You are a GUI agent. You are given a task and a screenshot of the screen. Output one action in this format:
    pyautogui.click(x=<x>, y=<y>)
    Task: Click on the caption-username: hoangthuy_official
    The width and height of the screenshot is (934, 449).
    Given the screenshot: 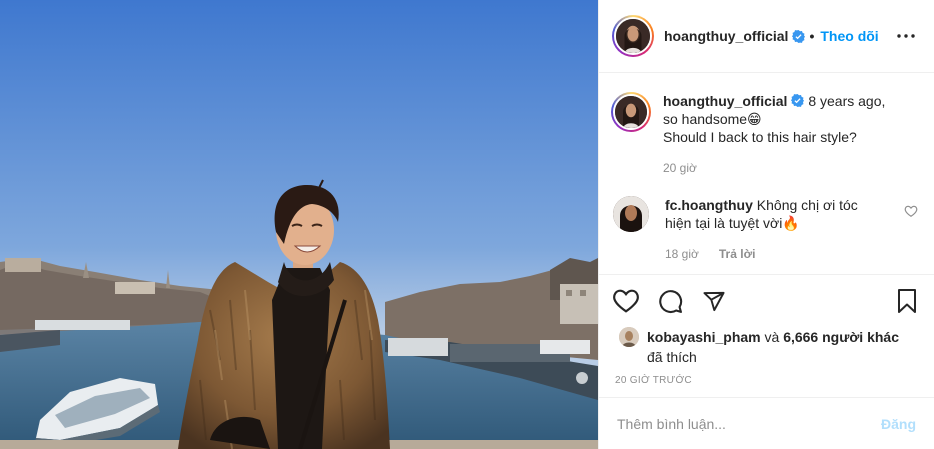 What is the action you would take?
    pyautogui.click(x=725, y=101)
    